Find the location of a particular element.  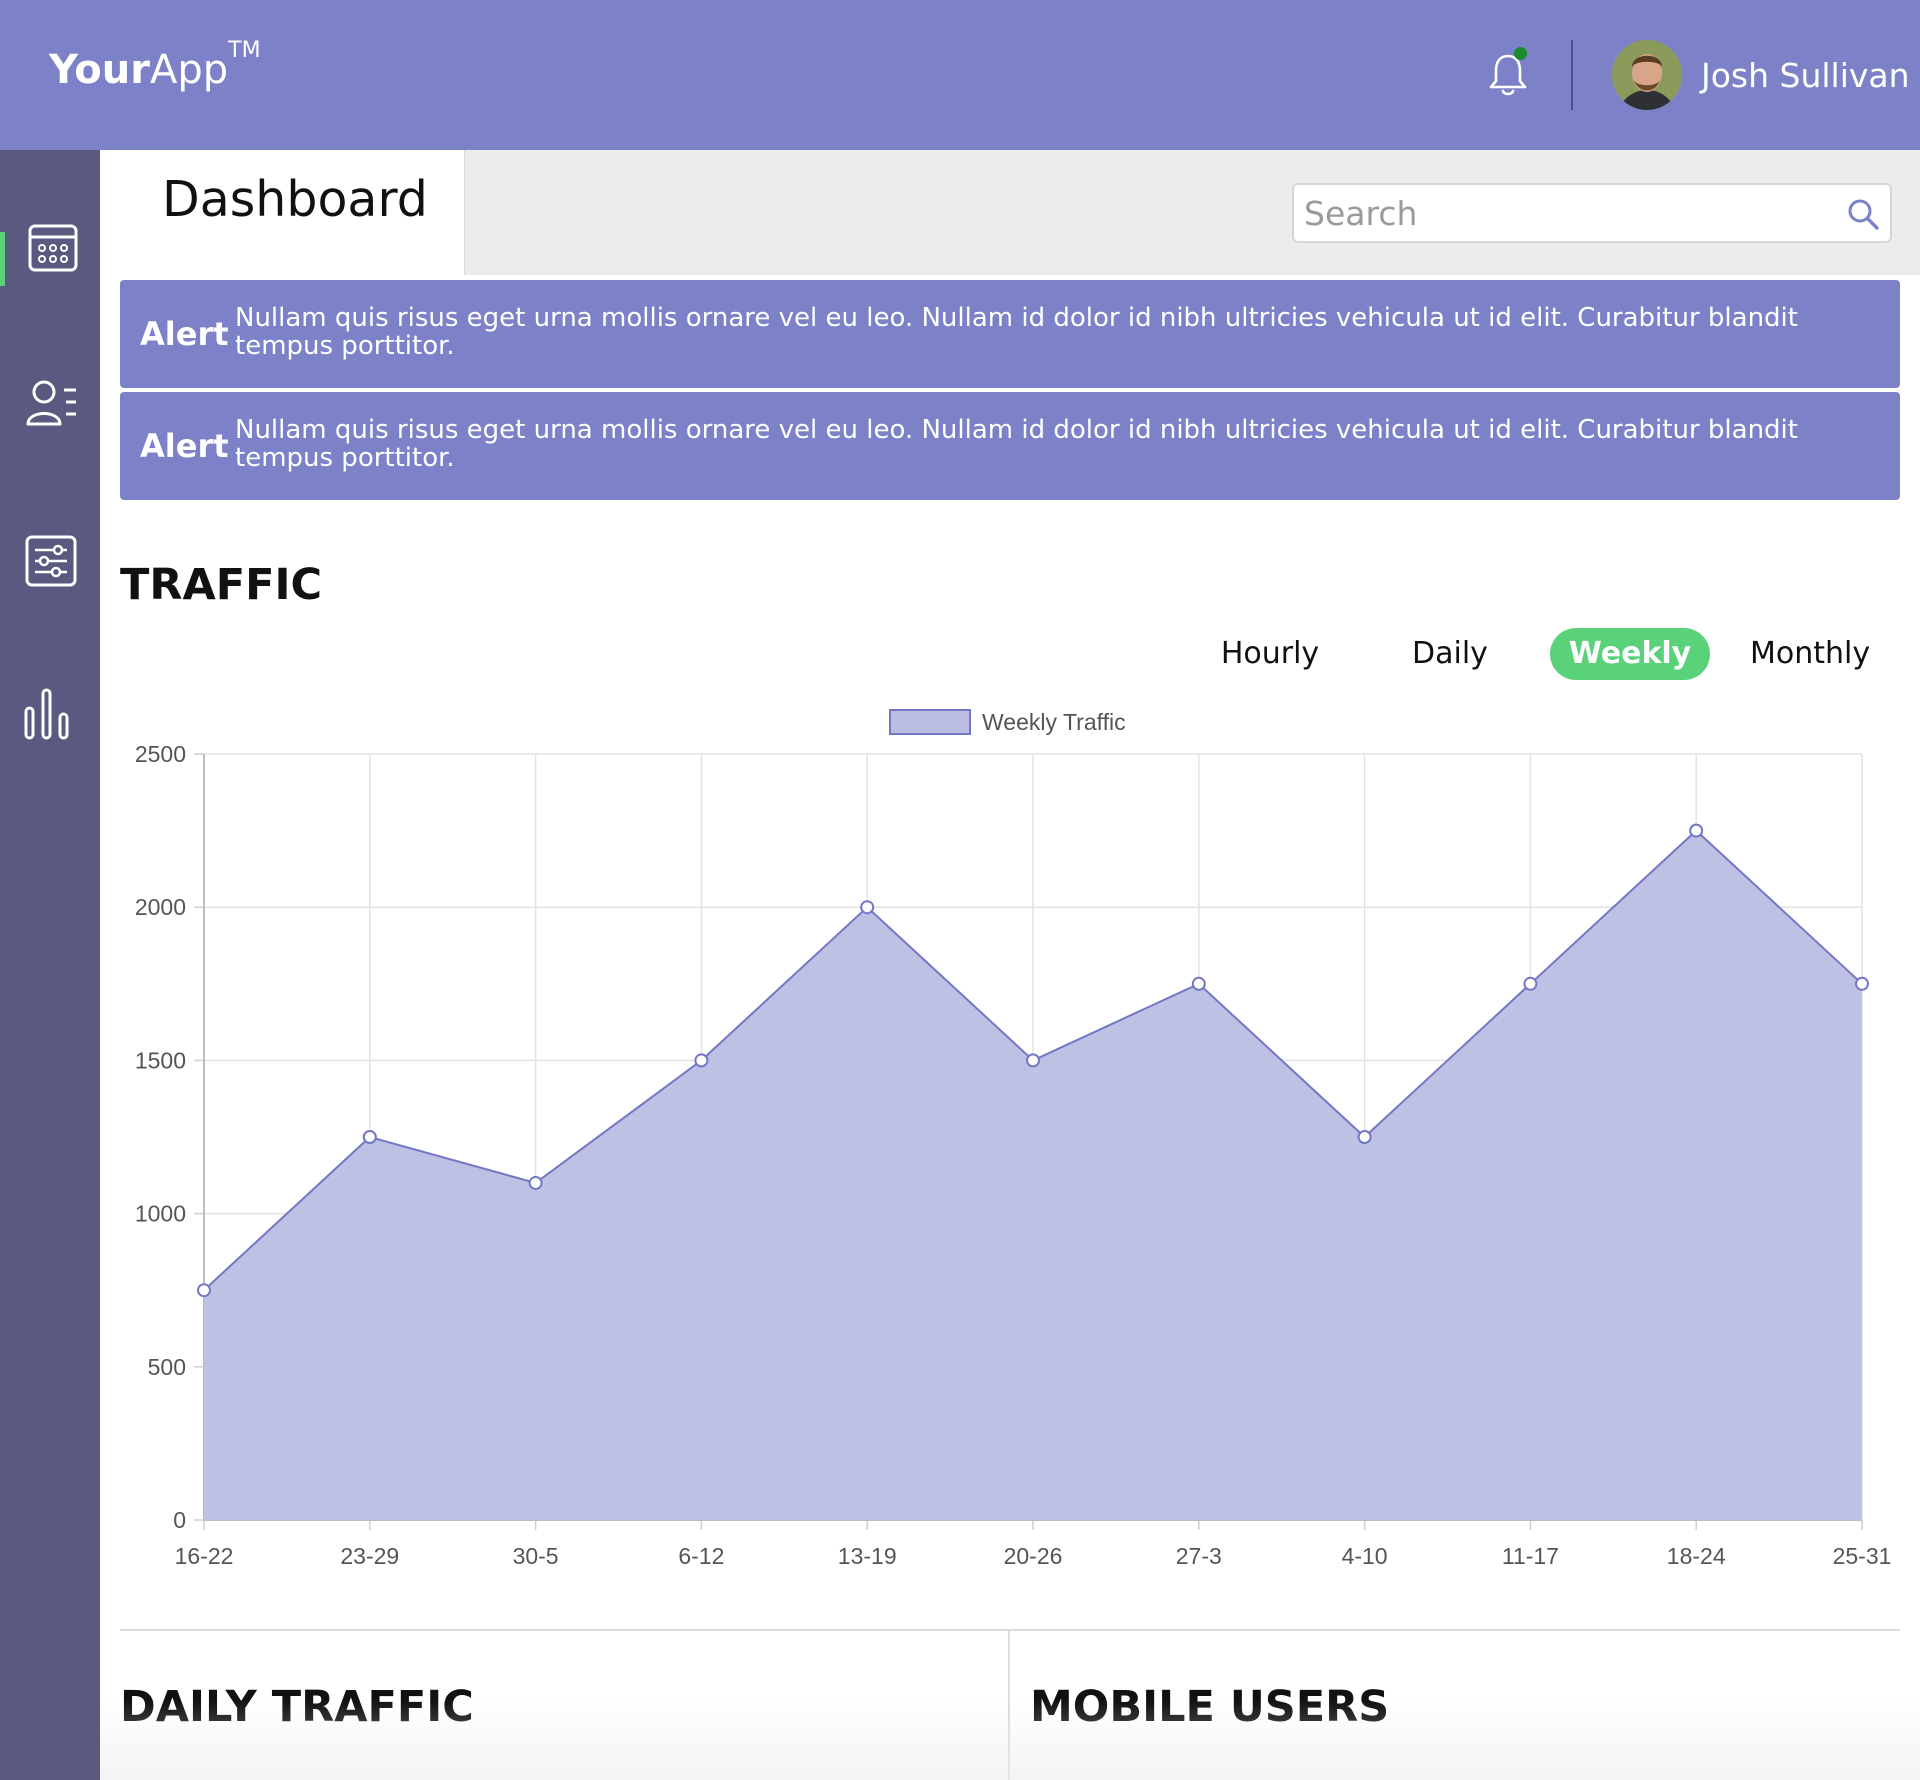

logo-brand-bold: Your is located at coordinates (99, 70).